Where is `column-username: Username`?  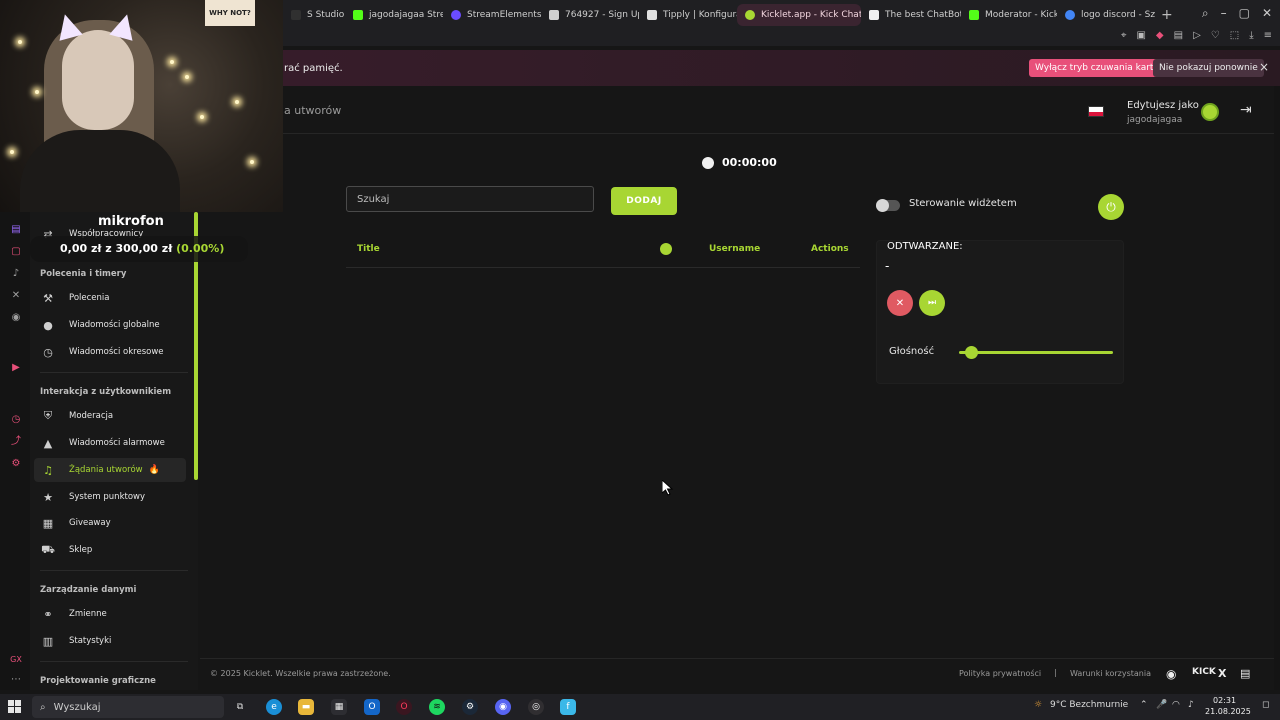
column-username: Username is located at coordinates (734, 249).